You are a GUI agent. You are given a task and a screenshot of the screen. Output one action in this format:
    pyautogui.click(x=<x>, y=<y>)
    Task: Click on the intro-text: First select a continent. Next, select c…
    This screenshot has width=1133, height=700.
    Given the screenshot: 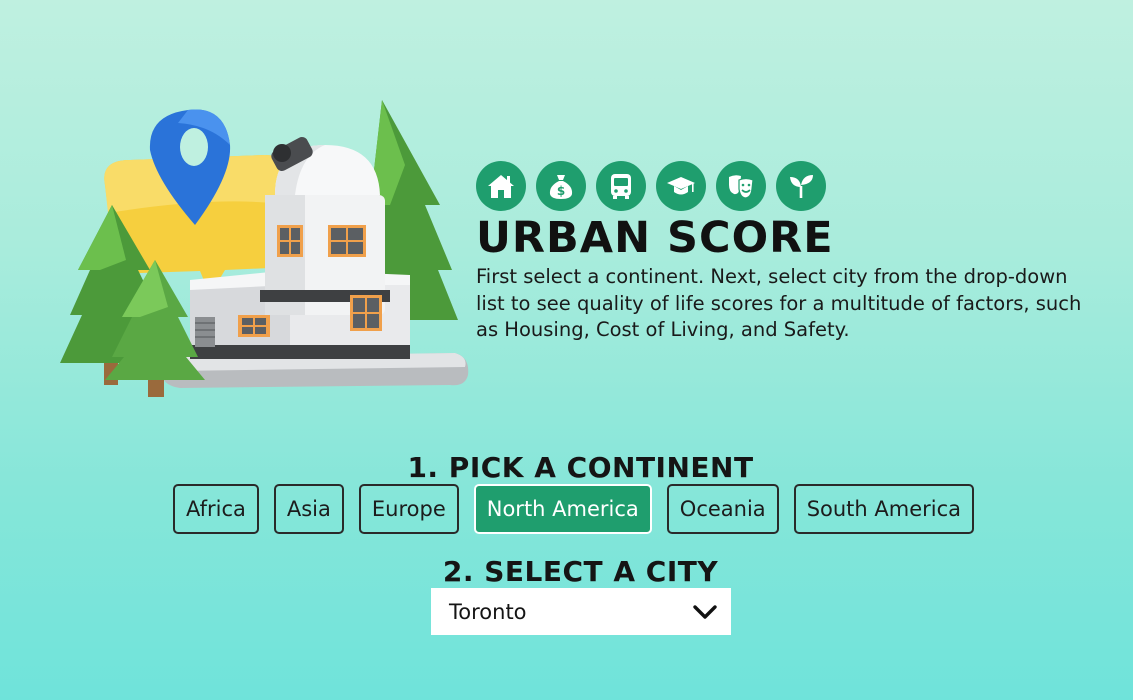 What is the action you would take?
    pyautogui.click(x=779, y=303)
    